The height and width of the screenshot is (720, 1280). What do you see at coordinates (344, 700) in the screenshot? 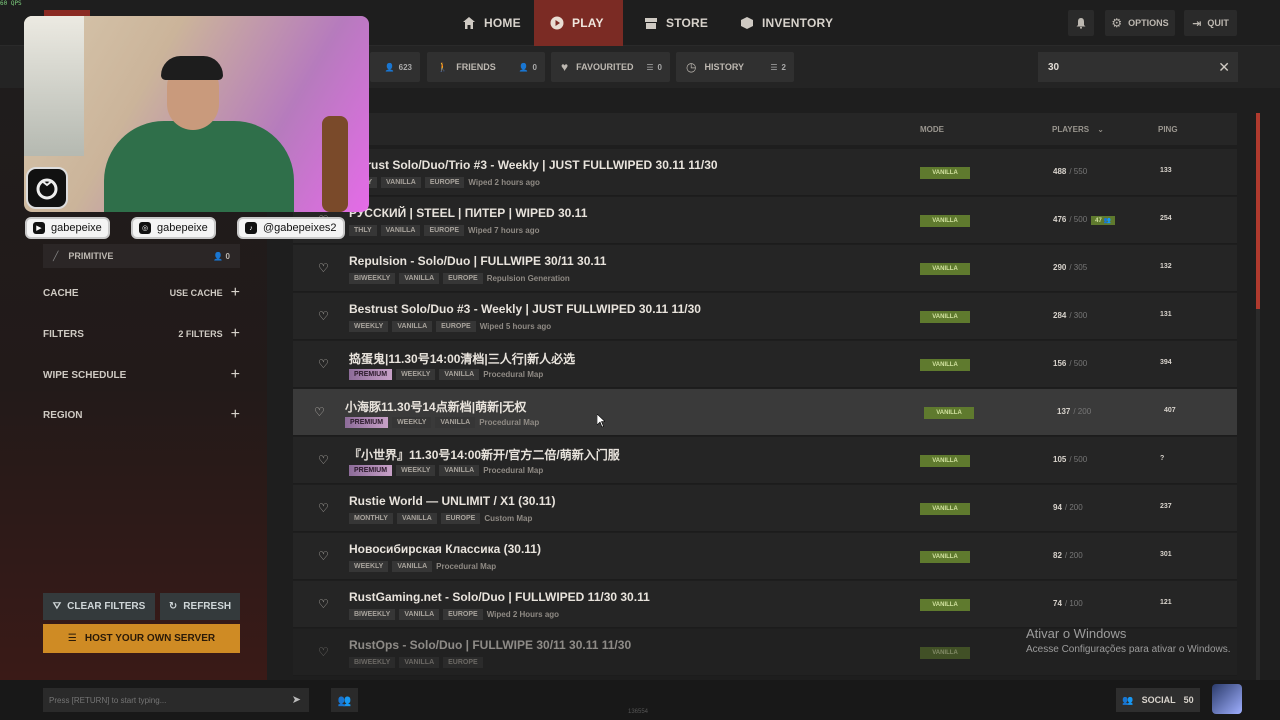
I see `friends-button: 👥` at bounding box center [344, 700].